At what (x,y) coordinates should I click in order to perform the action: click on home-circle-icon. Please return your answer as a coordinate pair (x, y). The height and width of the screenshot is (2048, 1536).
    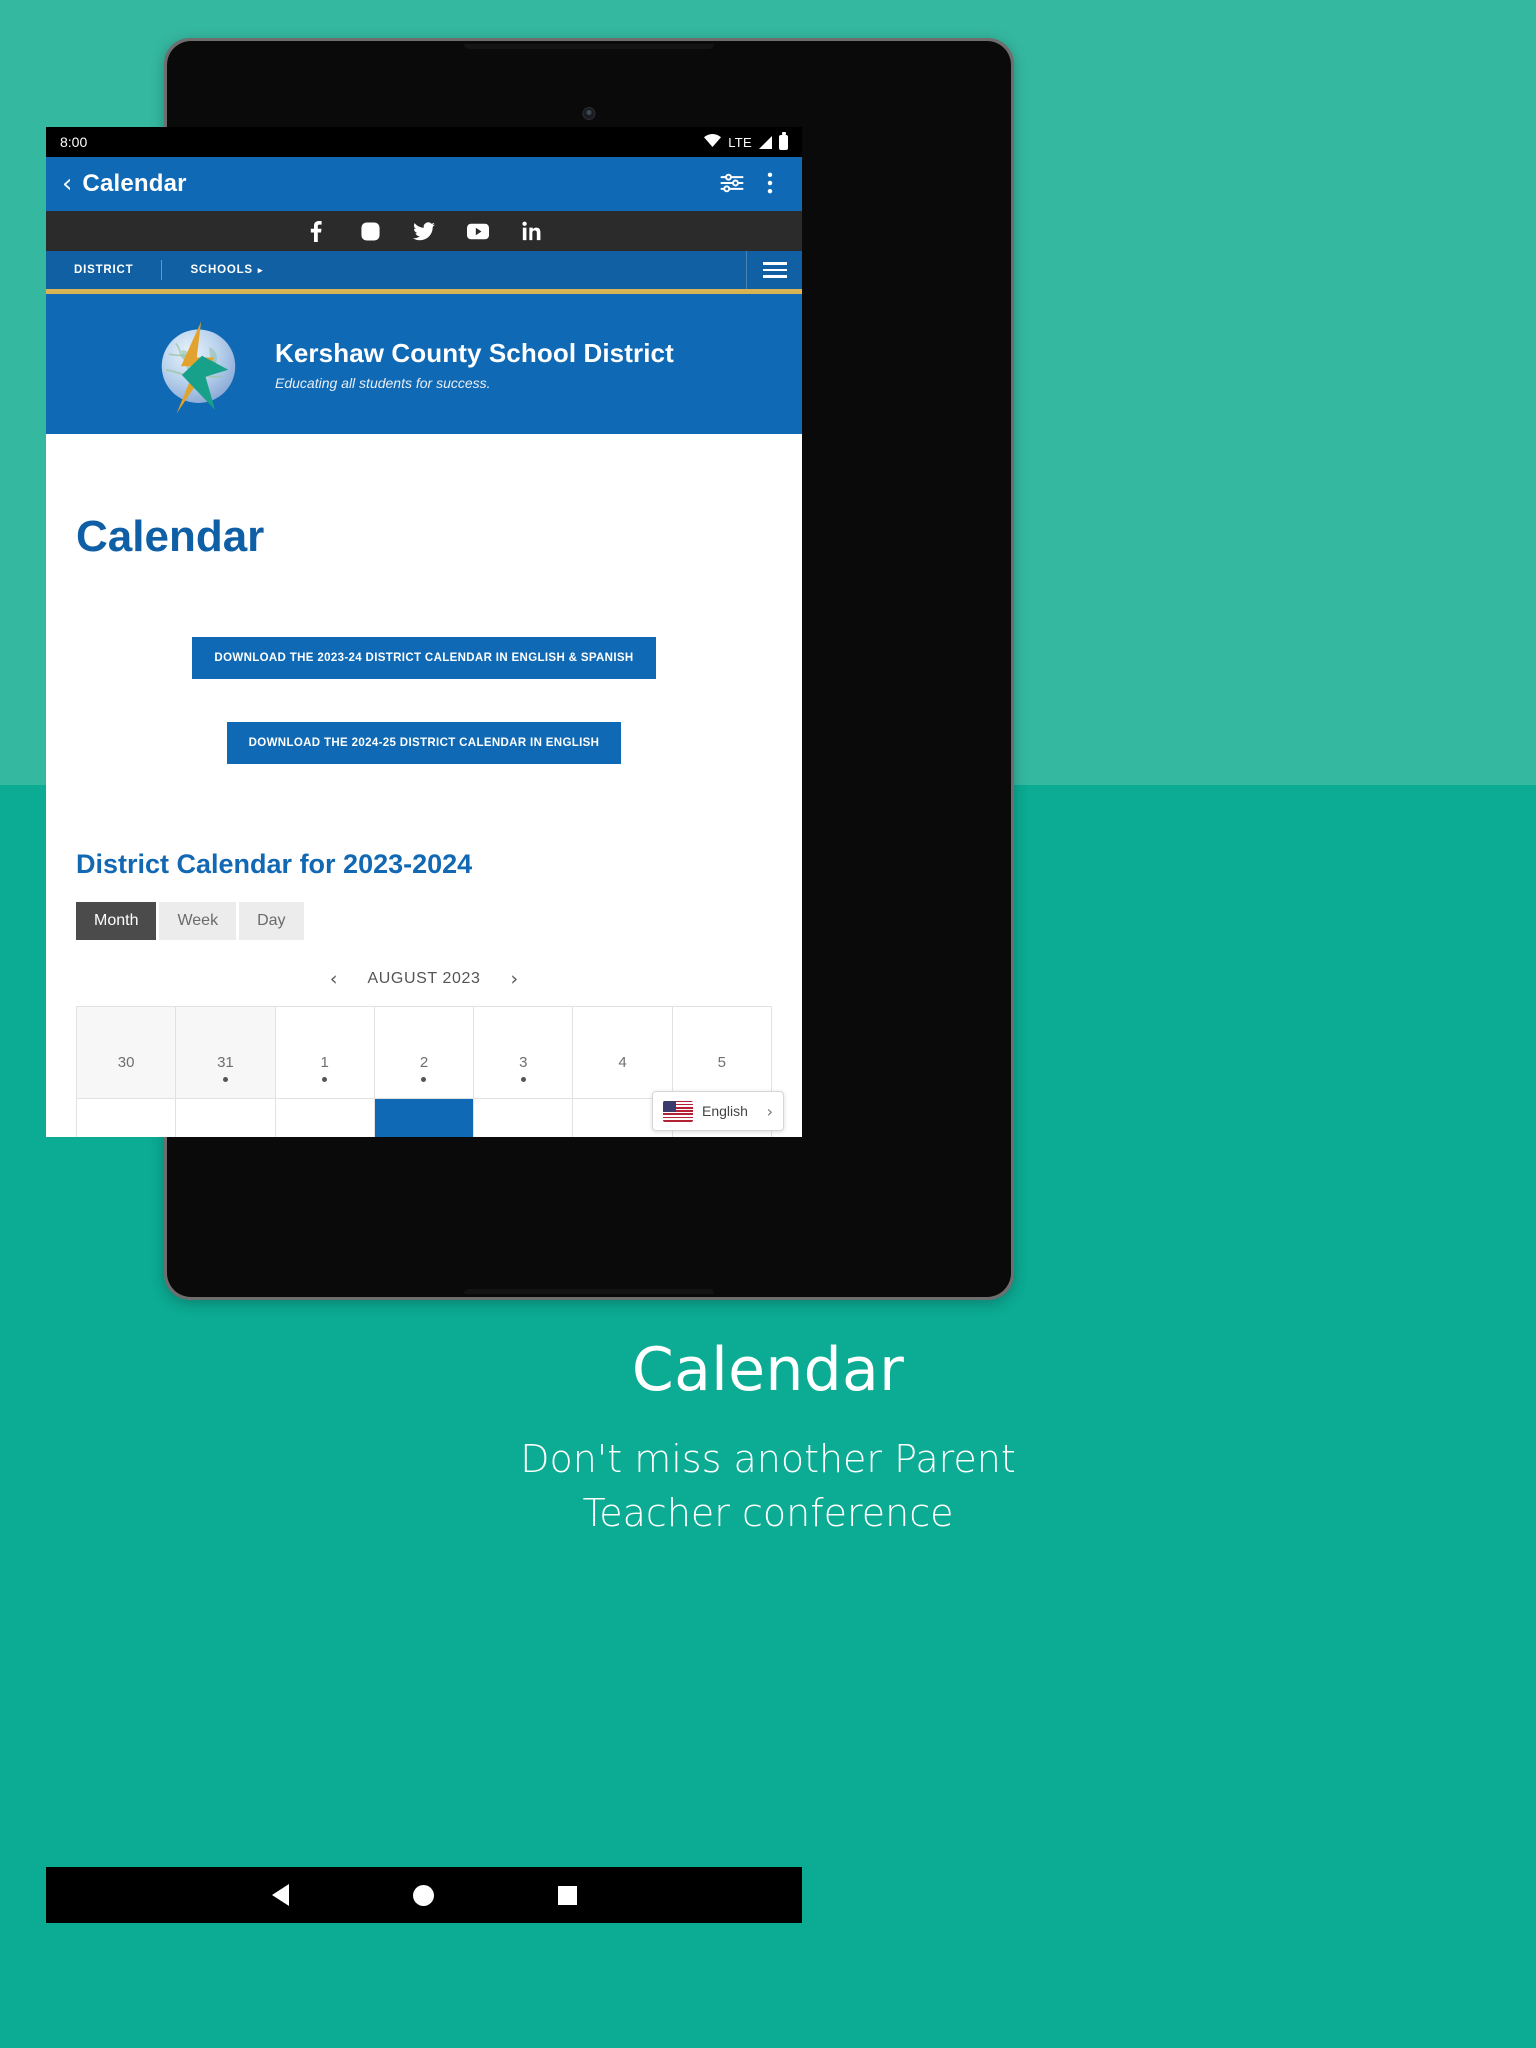
    Looking at the image, I should click on (423, 1895).